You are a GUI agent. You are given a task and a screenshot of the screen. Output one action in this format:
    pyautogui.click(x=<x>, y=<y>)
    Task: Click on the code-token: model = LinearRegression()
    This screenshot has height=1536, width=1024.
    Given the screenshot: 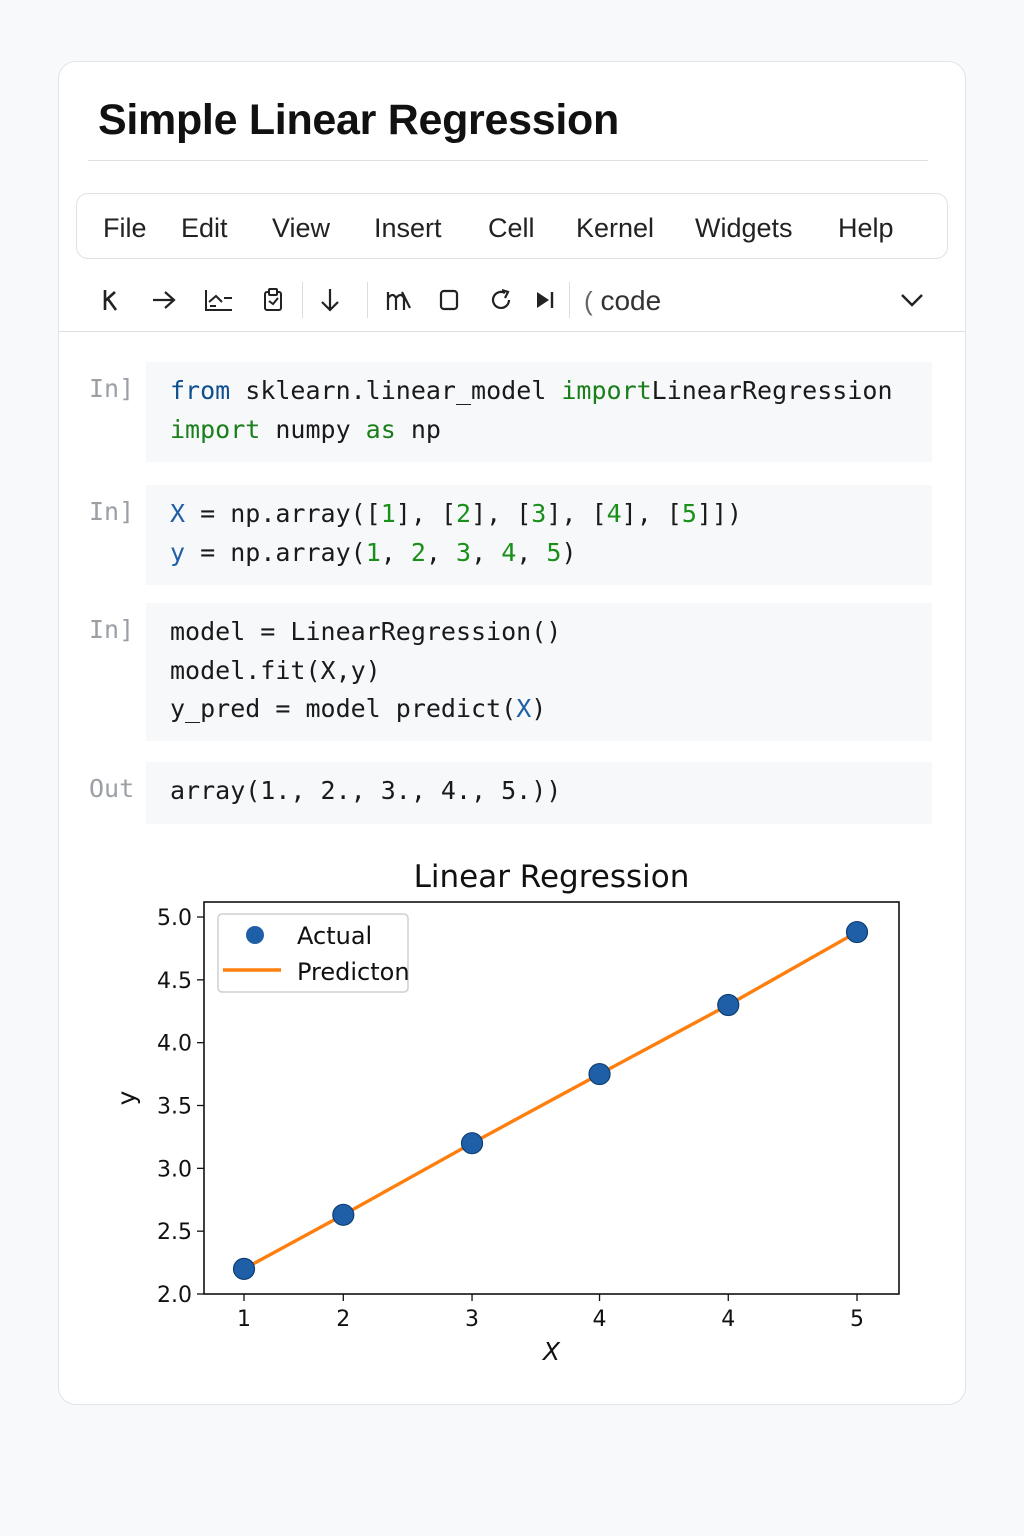 What is the action you would take?
    pyautogui.click(x=366, y=631)
    